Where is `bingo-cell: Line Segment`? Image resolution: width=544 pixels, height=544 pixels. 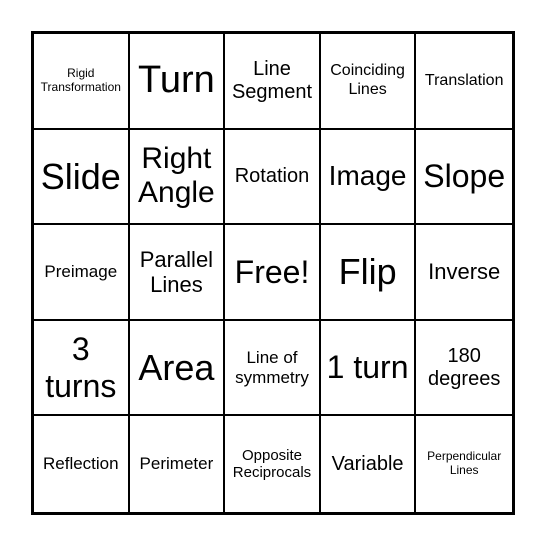 bingo-cell: Line Segment is located at coordinates (273, 82).